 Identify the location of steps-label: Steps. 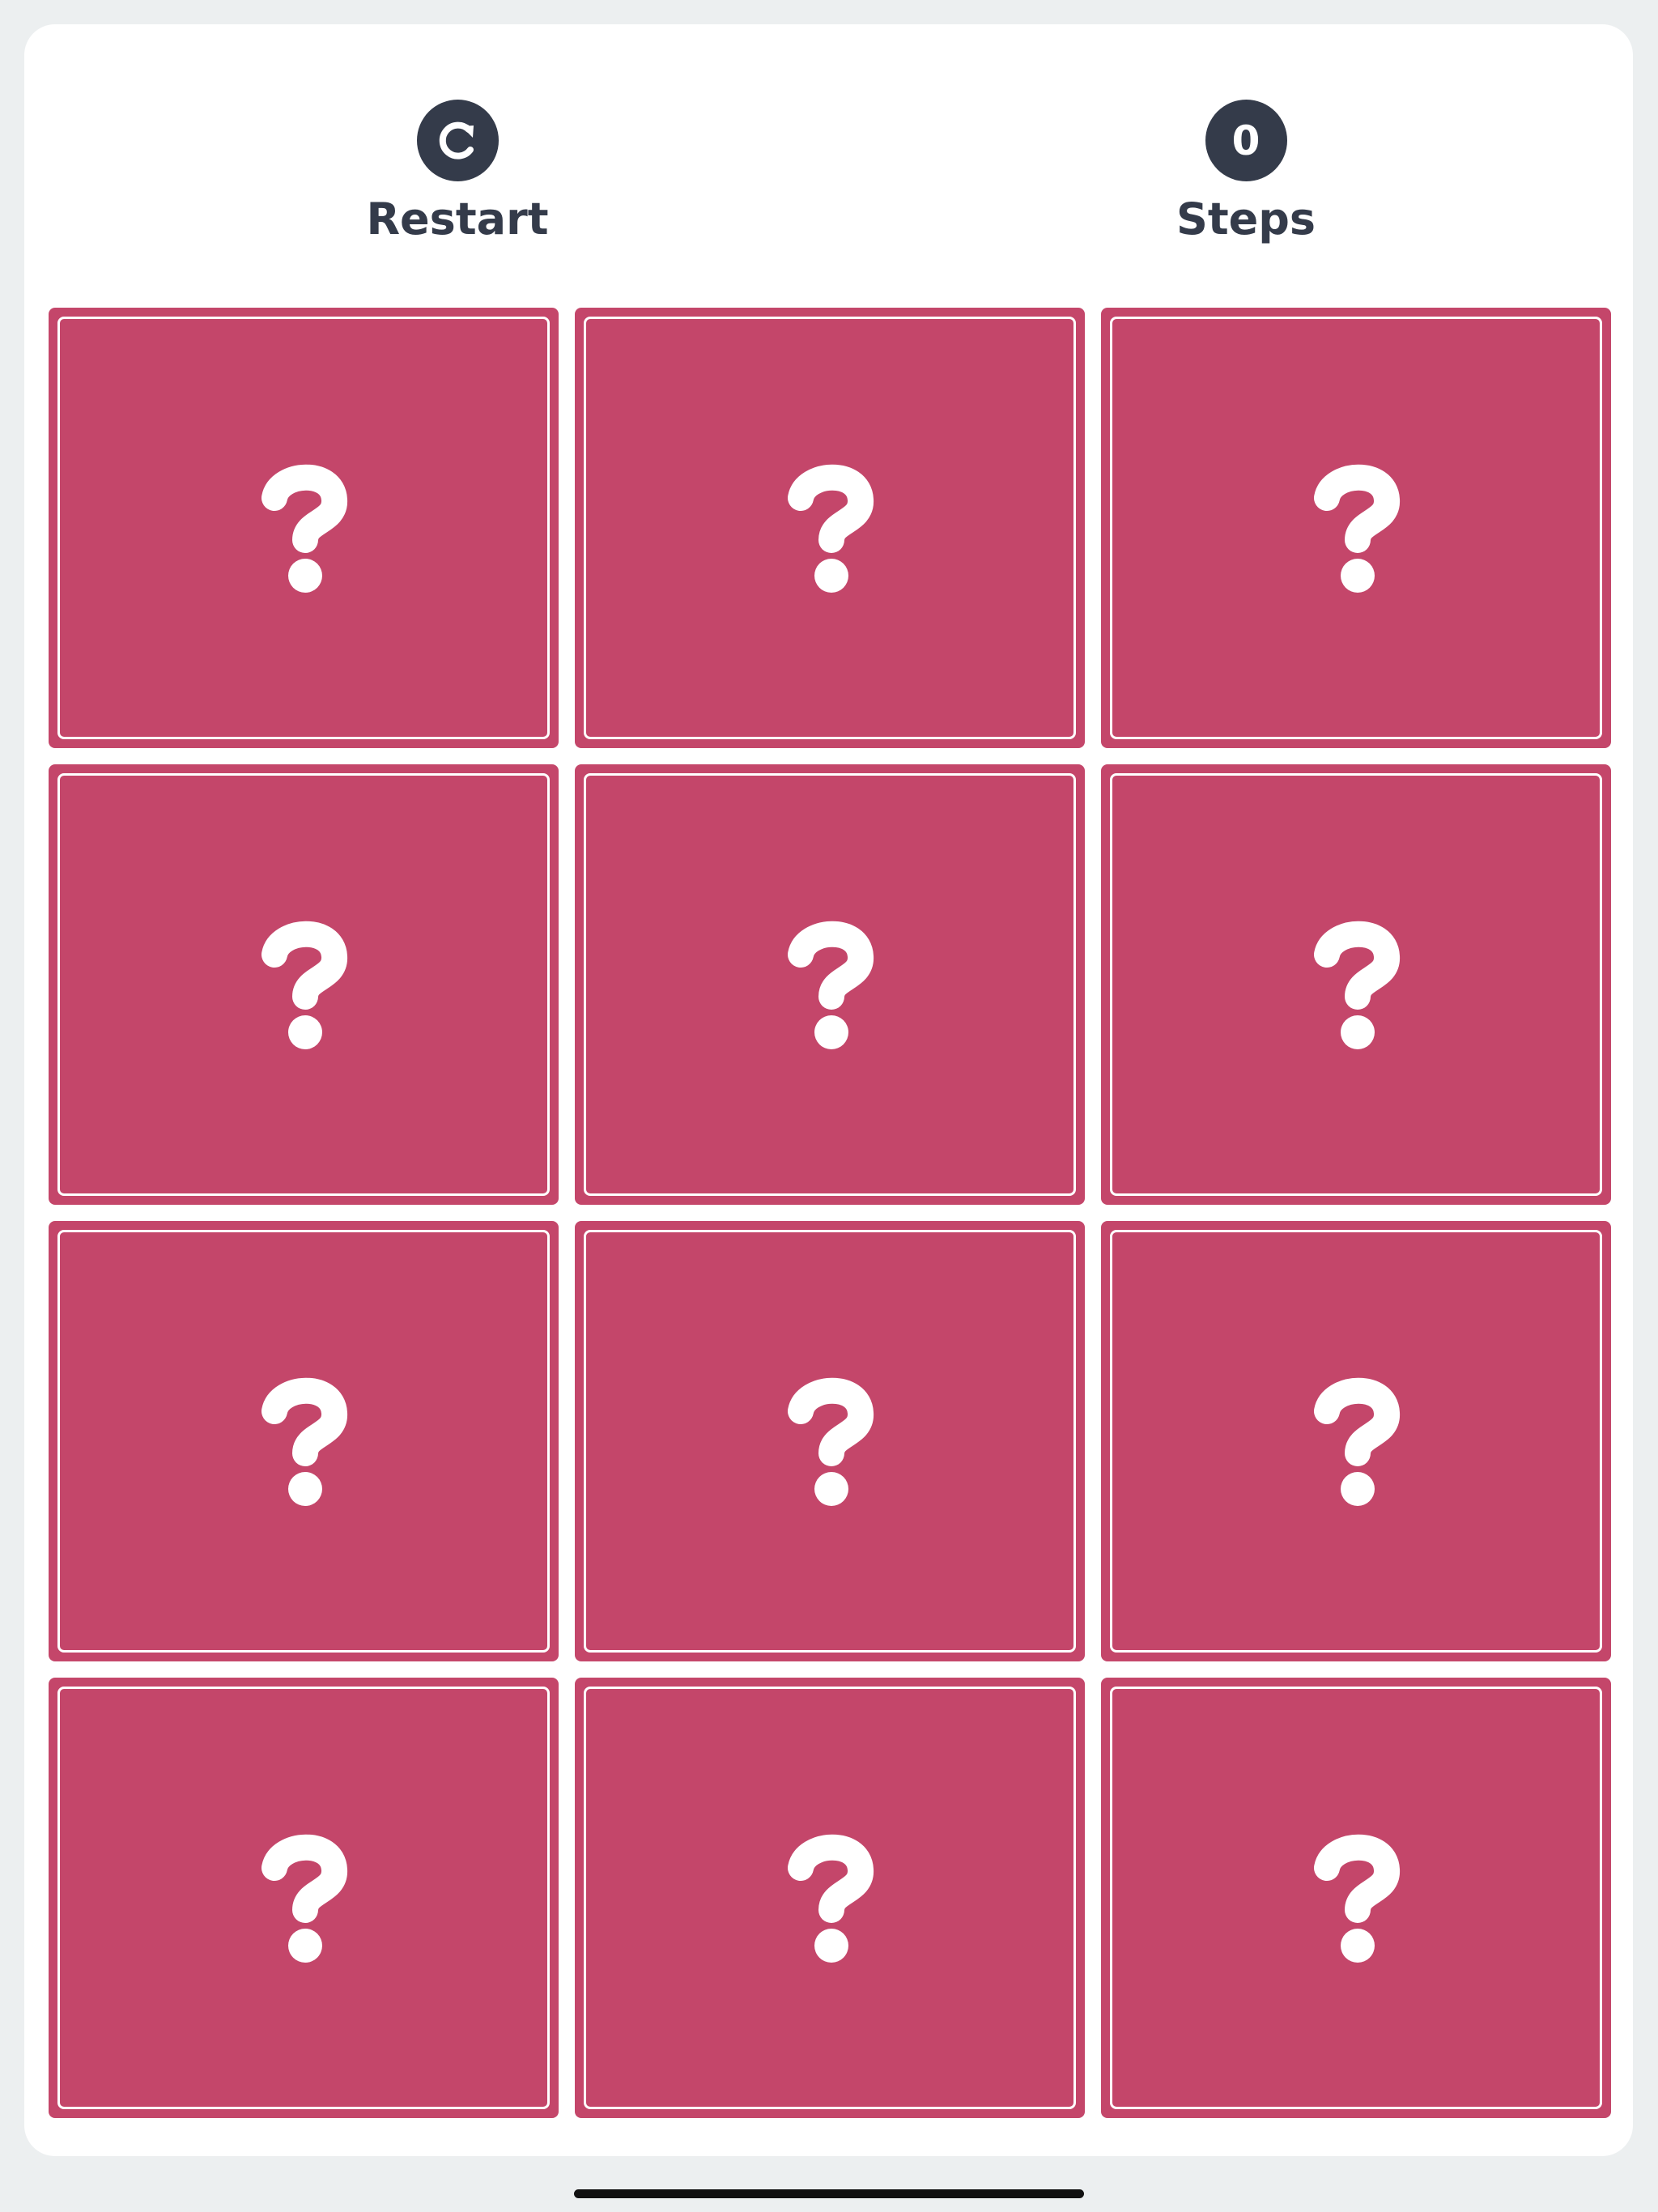
(1245, 219).